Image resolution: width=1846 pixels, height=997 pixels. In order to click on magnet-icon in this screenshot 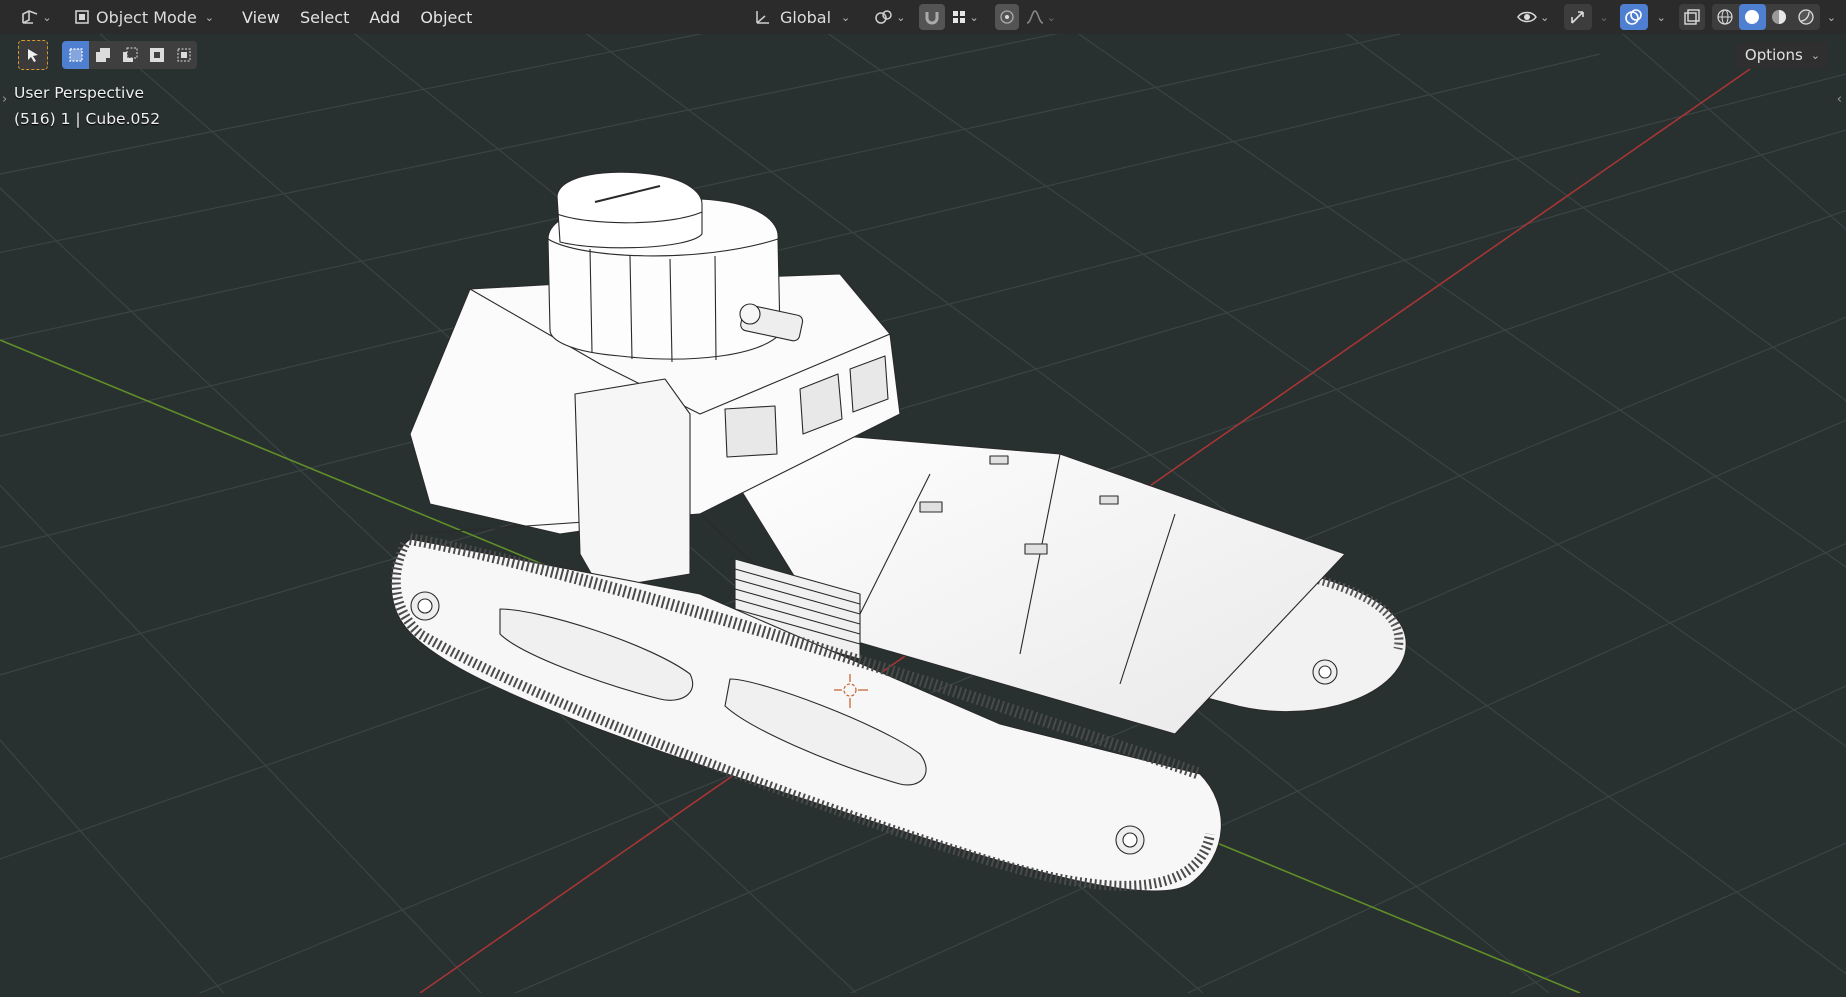, I will do `click(932, 18)`.